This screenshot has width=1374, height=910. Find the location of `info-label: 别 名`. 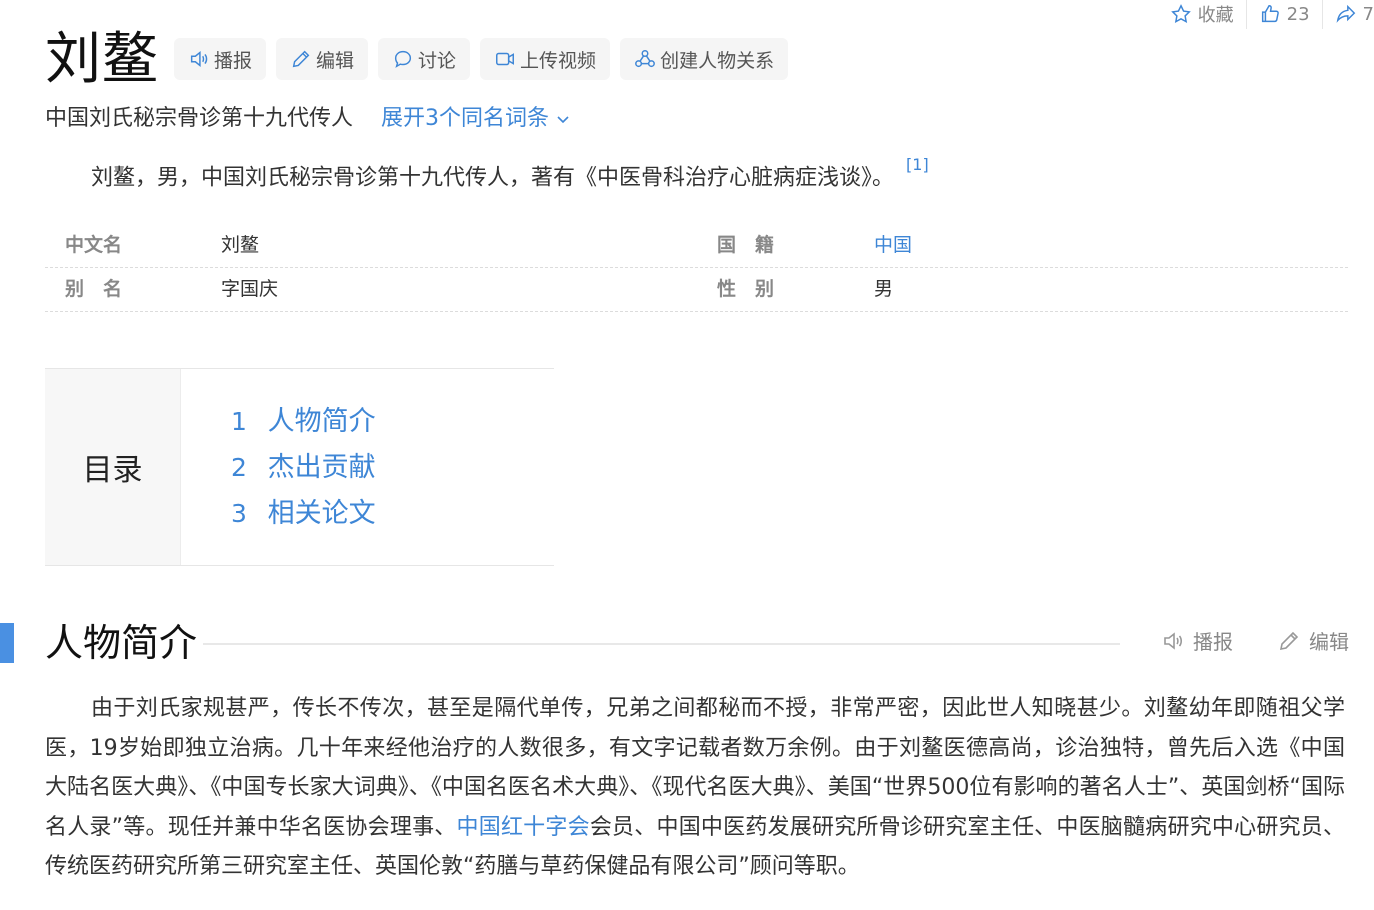

info-label: 别 名 is located at coordinates (94, 289).